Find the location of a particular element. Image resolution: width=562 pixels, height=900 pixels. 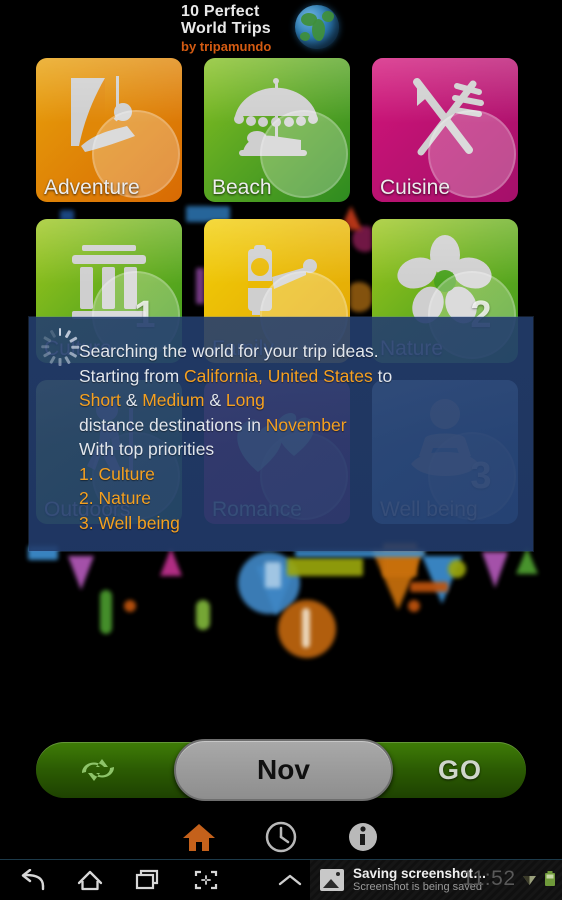

wifi-icon is located at coordinates (529, 880).